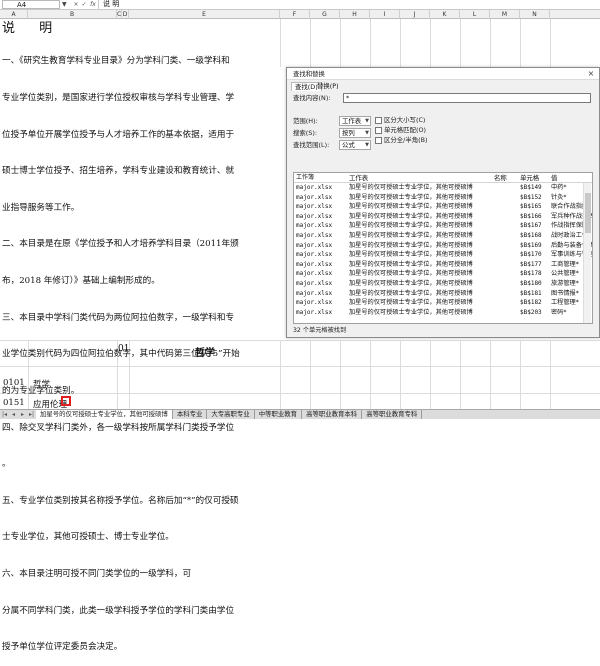 This screenshot has width=600, height=666. What do you see at coordinates (104, 414) in the screenshot?
I see `sheet-tab-starred: 加星号的仅可授硕士专业学位，其他可授硕博` at bounding box center [104, 414].